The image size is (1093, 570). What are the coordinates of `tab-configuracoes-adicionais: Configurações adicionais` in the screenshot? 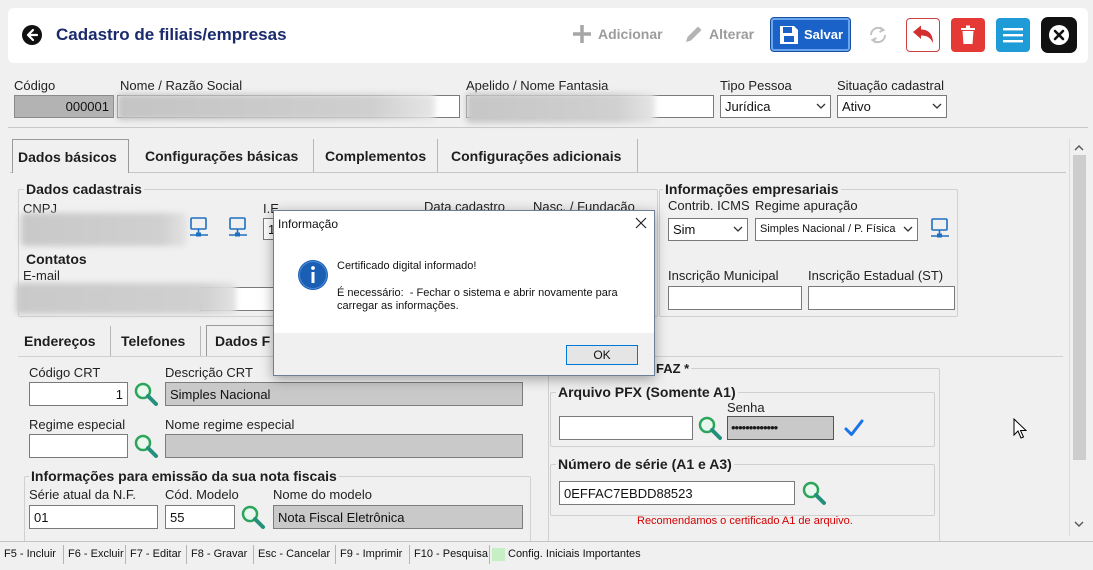 It's located at (536, 156).